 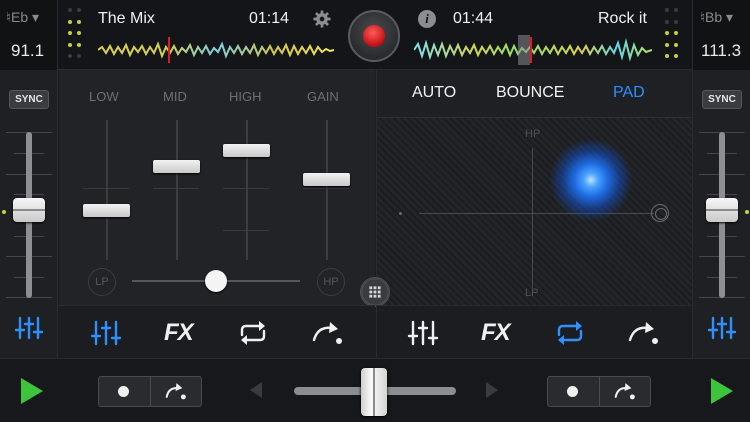 What do you see at coordinates (629, 93) in the screenshot?
I see `tab-pad: PAD` at bounding box center [629, 93].